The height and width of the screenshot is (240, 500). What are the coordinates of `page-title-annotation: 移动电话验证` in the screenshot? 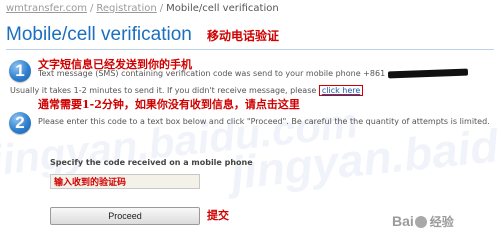 It's located at (242, 36).